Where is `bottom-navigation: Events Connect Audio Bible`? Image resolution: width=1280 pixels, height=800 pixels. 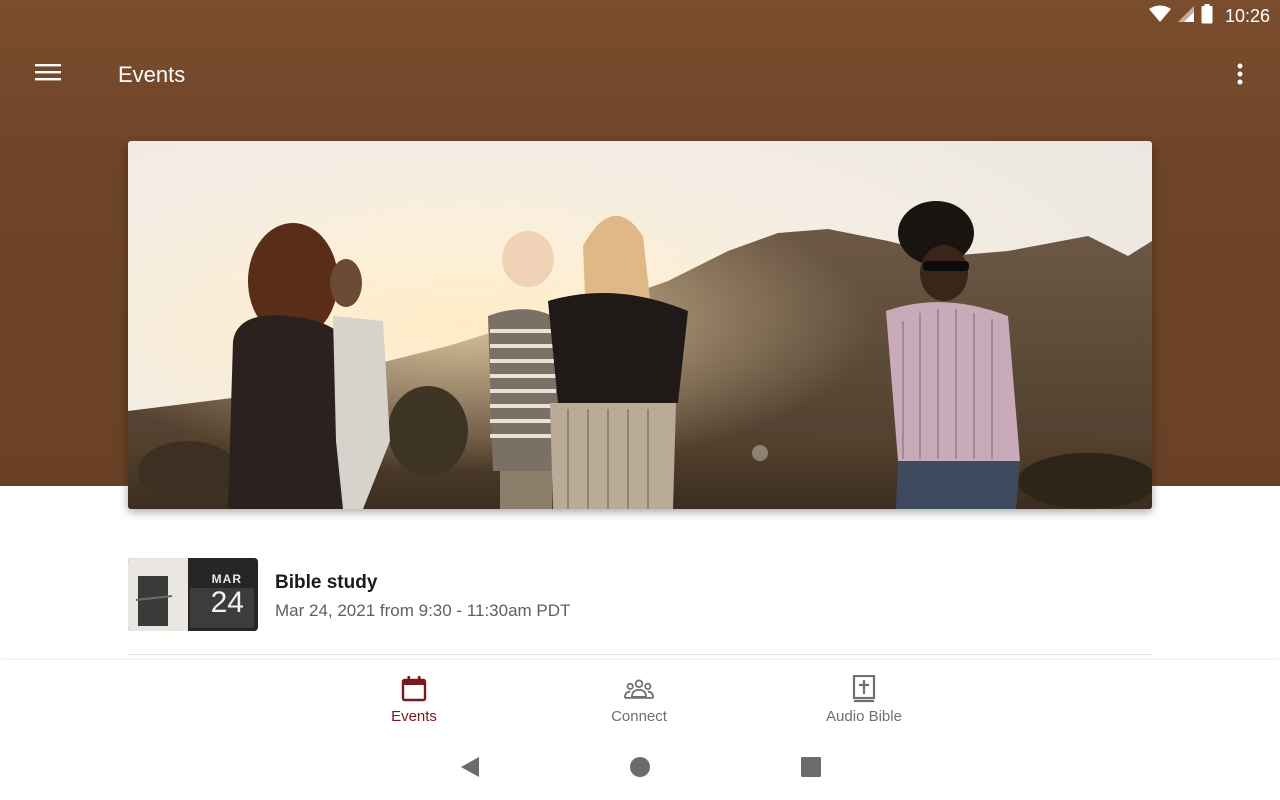 bottom-navigation: Events Connect Audio Bible is located at coordinates (640, 699).